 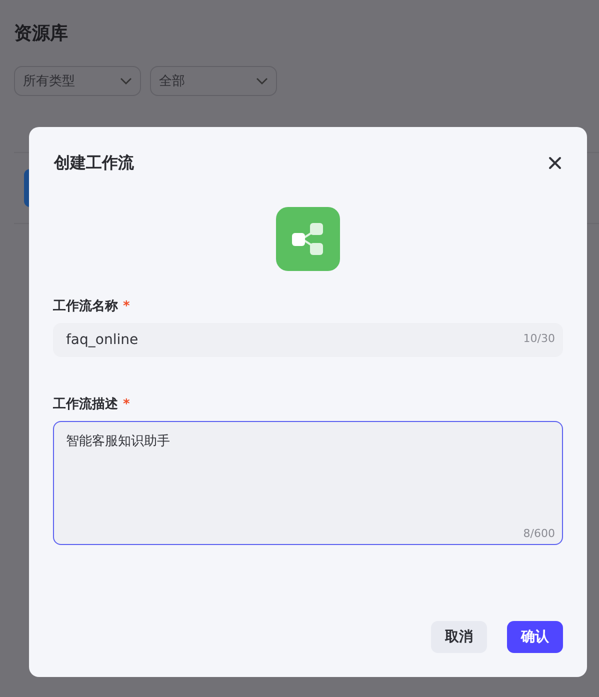 What do you see at coordinates (535, 637) in the screenshot?
I see `confirm-button: 确认` at bounding box center [535, 637].